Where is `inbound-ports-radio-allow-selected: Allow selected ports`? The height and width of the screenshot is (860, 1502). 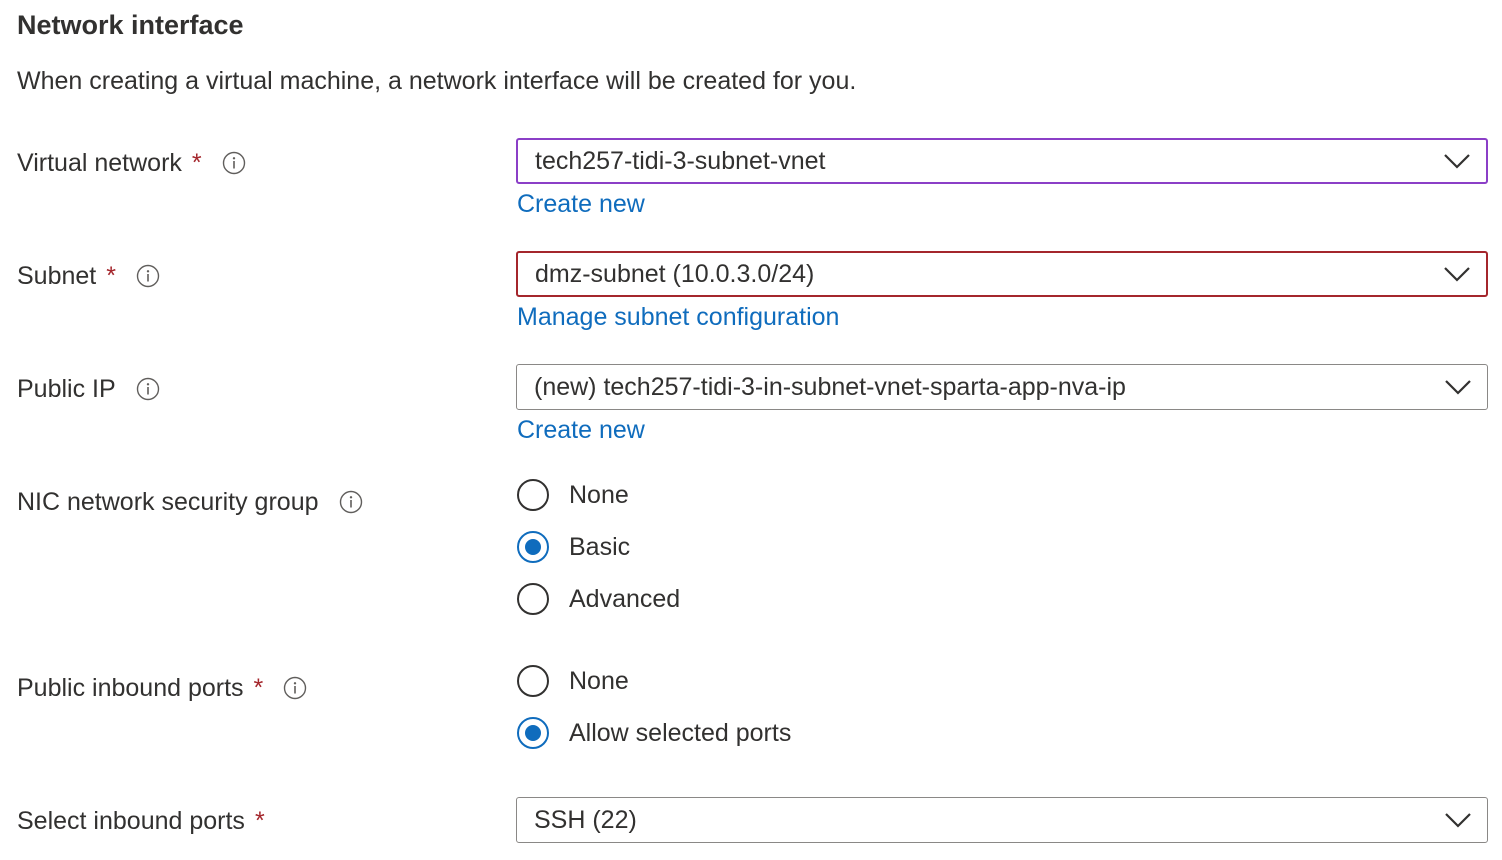 inbound-ports-radio-allow-selected: Allow selected ports is located at coordinates (654, 733).